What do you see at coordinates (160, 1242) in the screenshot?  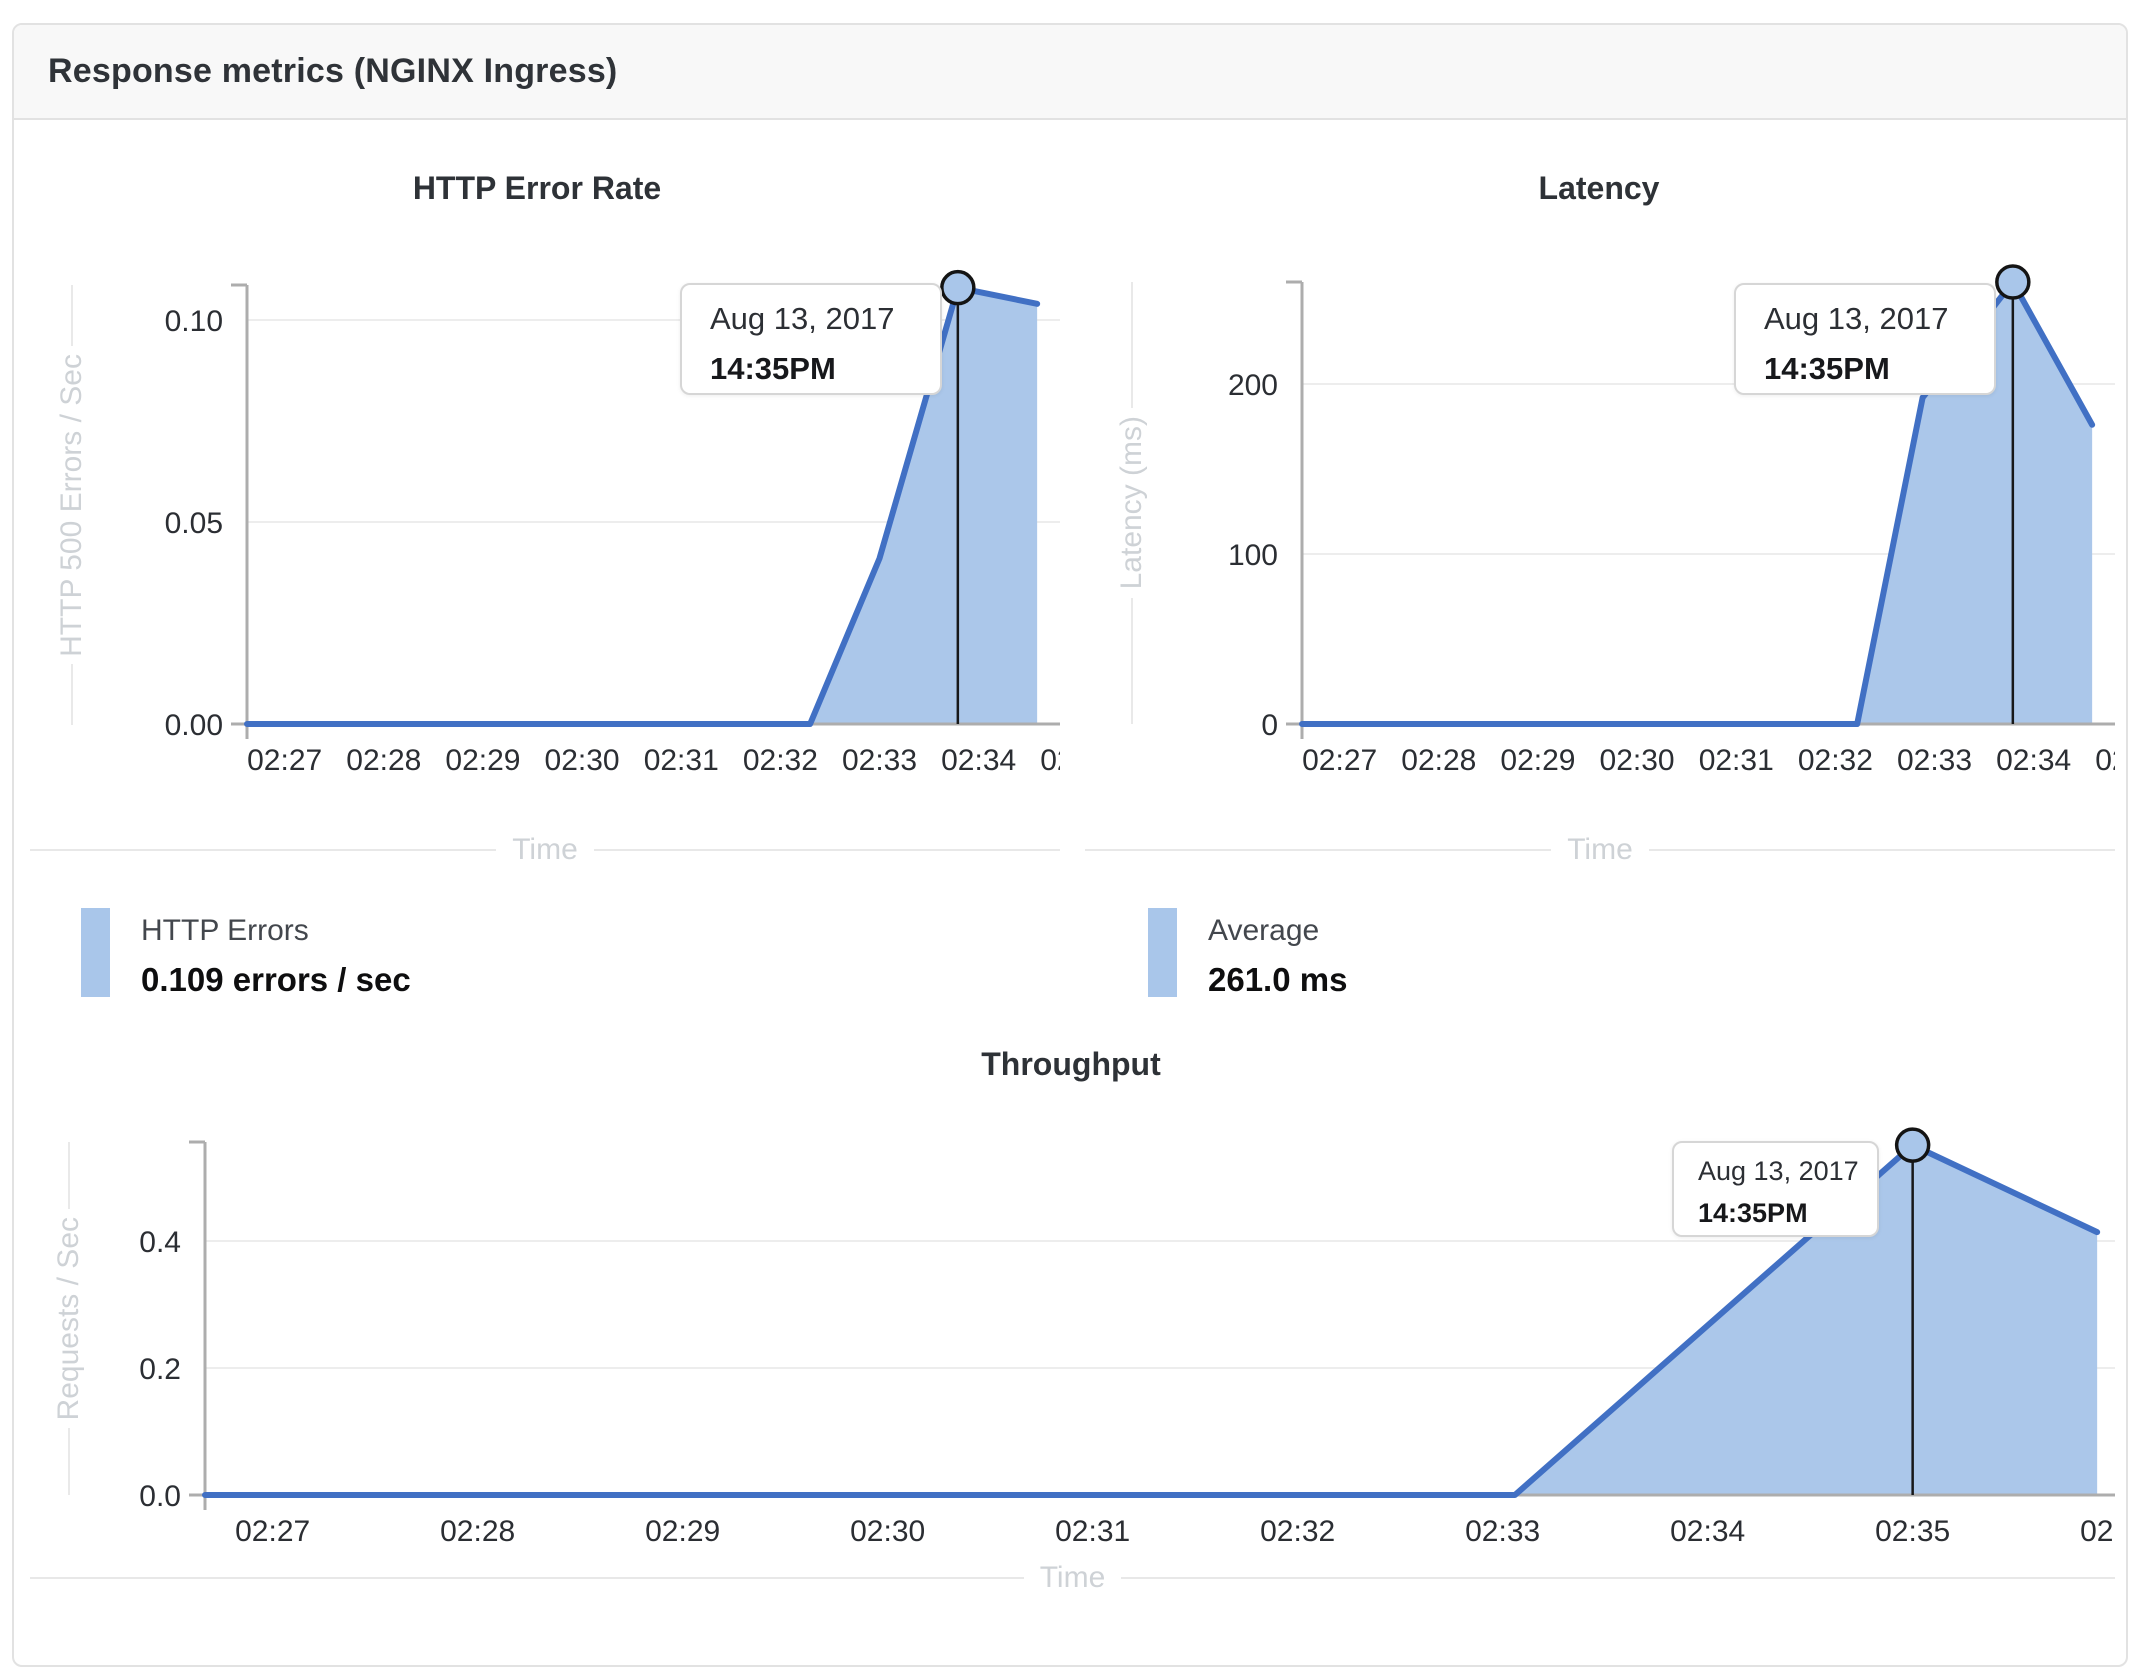 I see `svg-text: 0.4` at bounding box center [160, 1242].